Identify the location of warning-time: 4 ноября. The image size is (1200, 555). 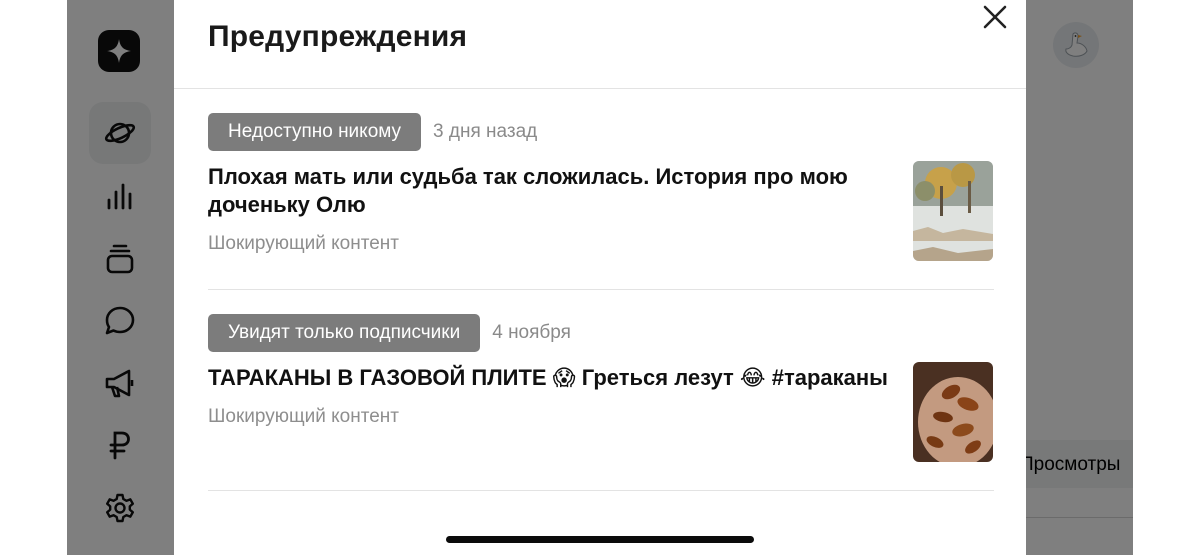
(531, 332).